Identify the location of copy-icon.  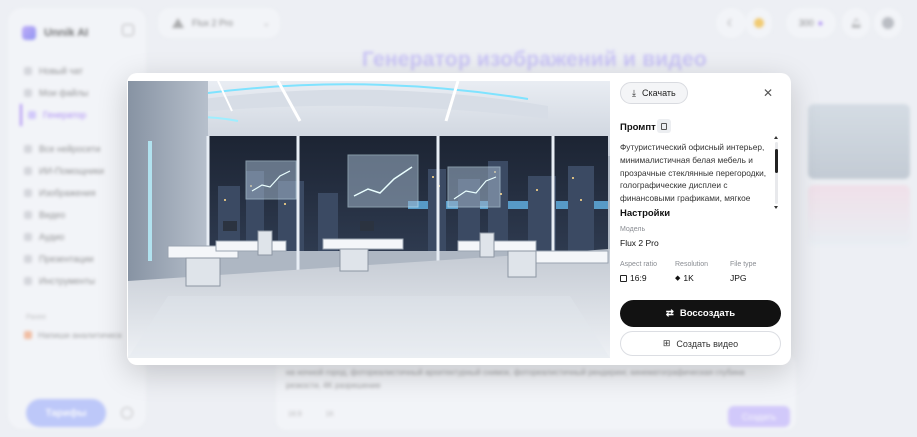
(664, 126).